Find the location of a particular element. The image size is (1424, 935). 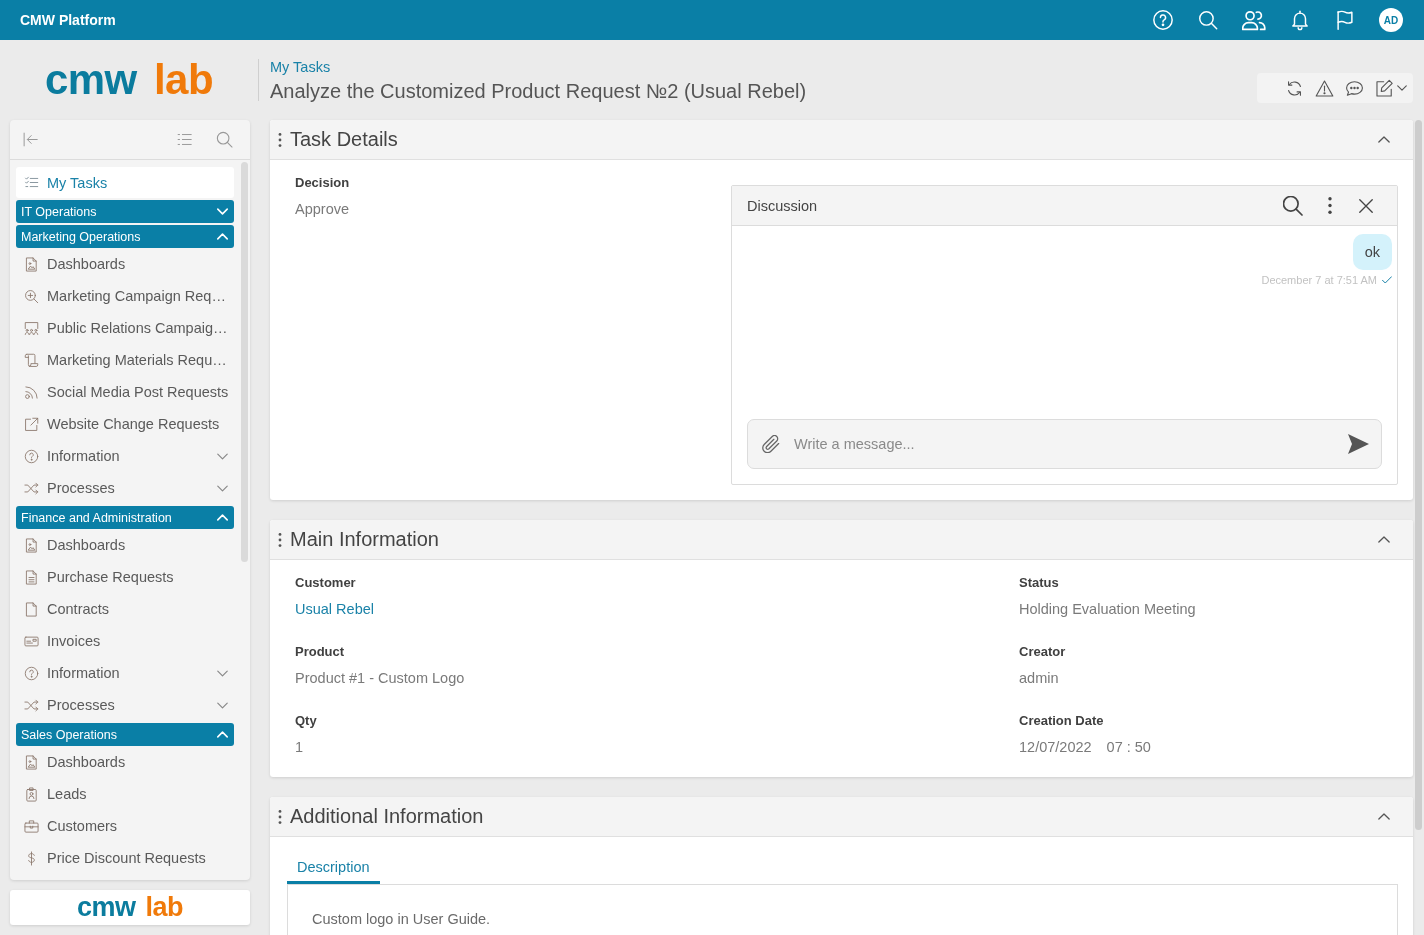

more-icon is located at coordinates (1330, 205).